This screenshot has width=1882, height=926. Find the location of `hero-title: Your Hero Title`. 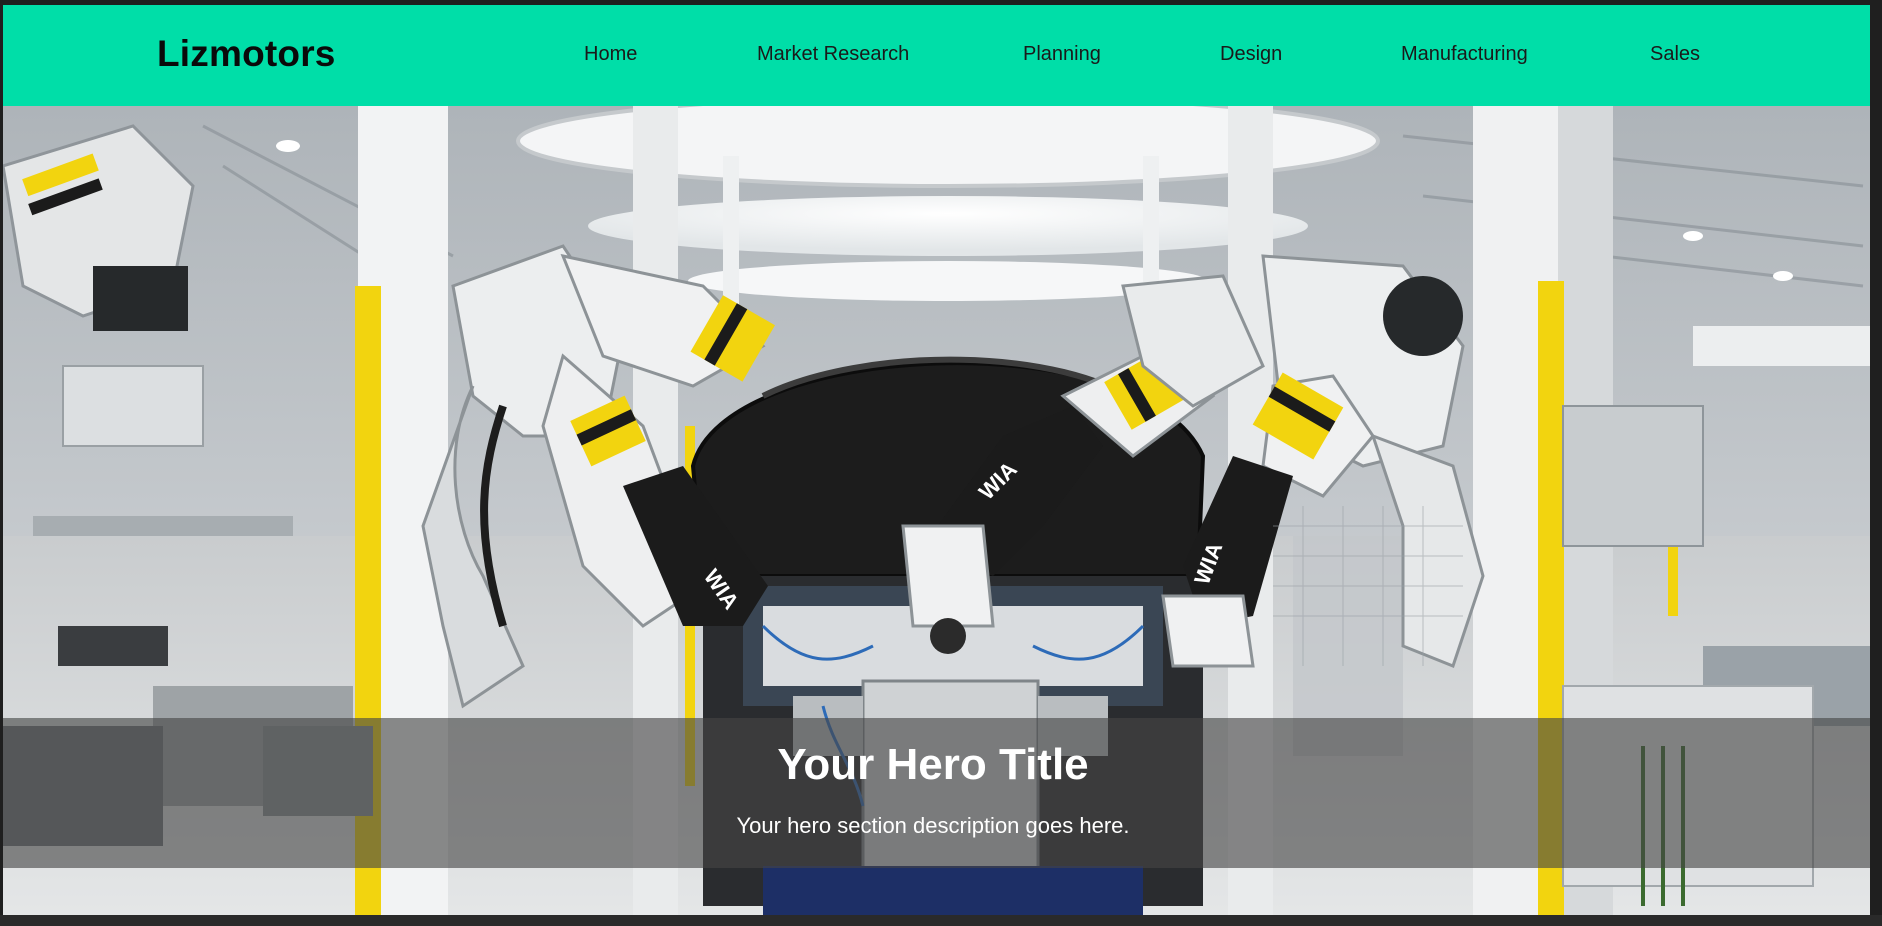

hero-title: Your Hero Title is located at coordinates (933, 764).